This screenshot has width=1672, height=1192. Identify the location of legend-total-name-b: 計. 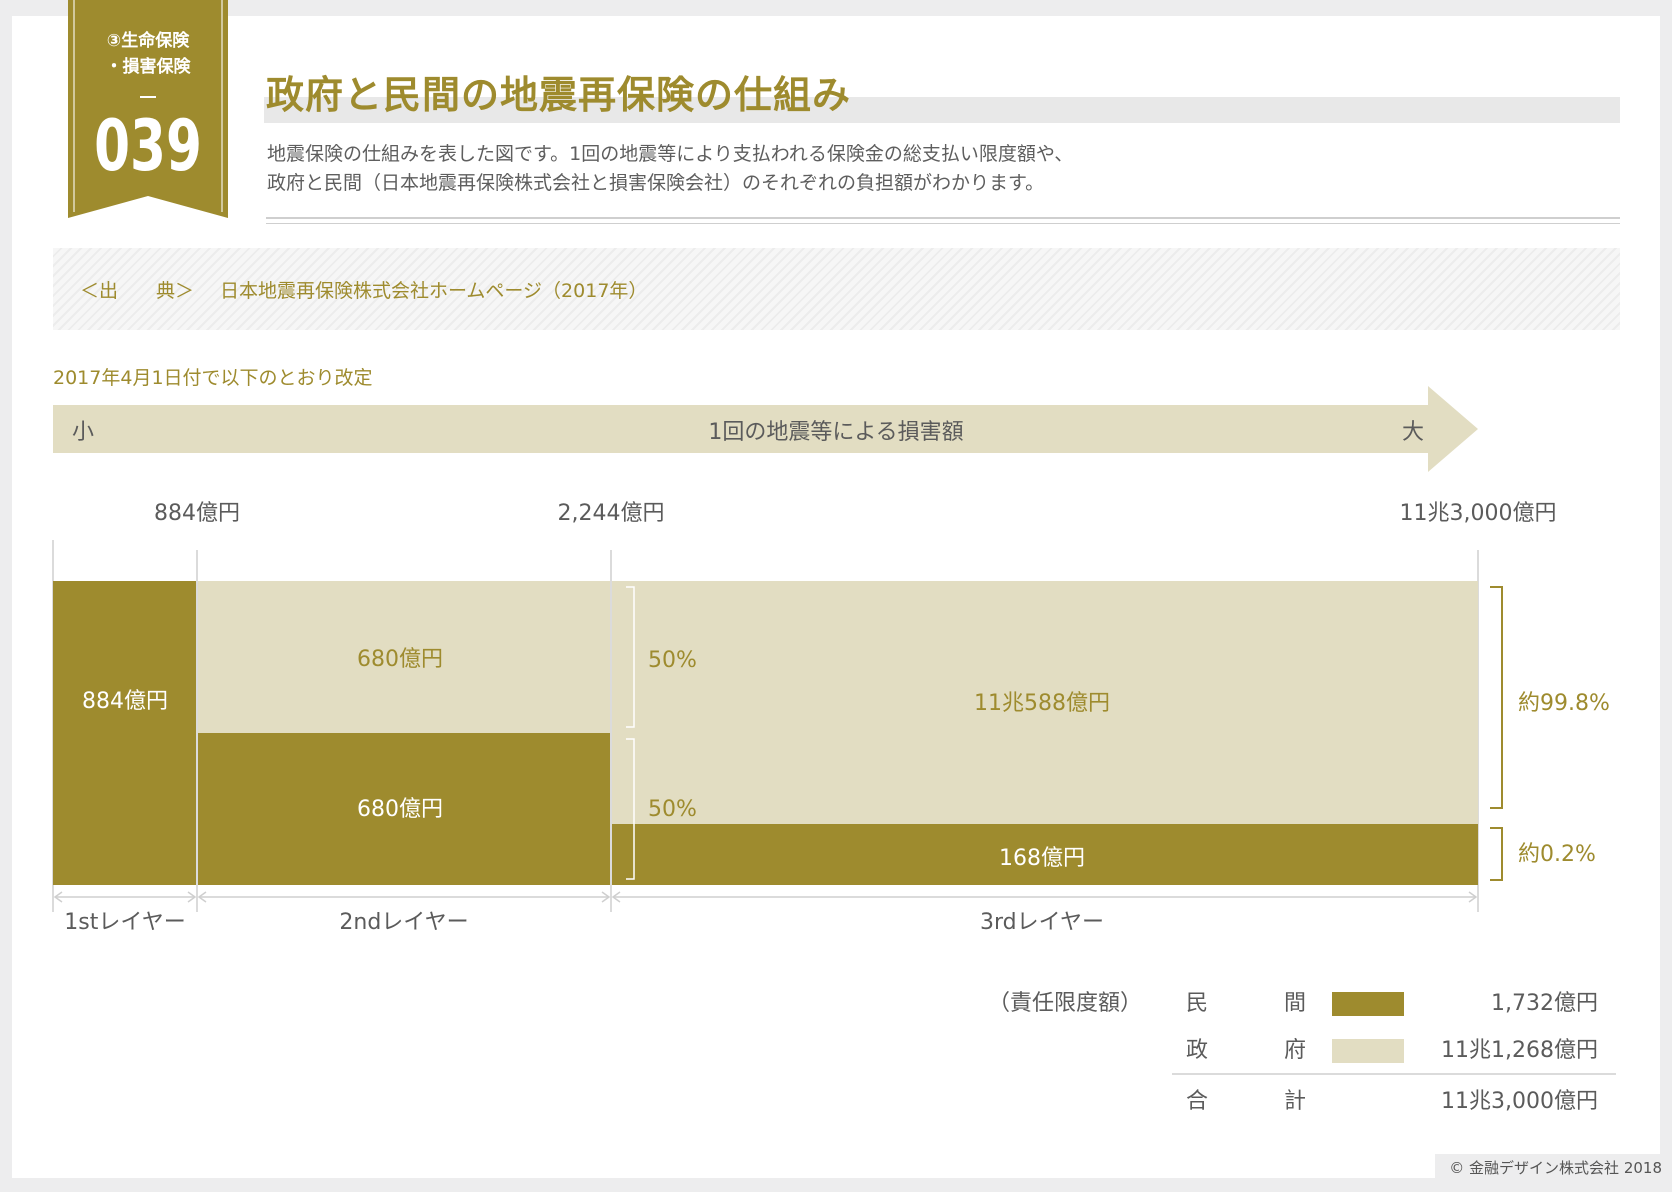
(1295, 1101).